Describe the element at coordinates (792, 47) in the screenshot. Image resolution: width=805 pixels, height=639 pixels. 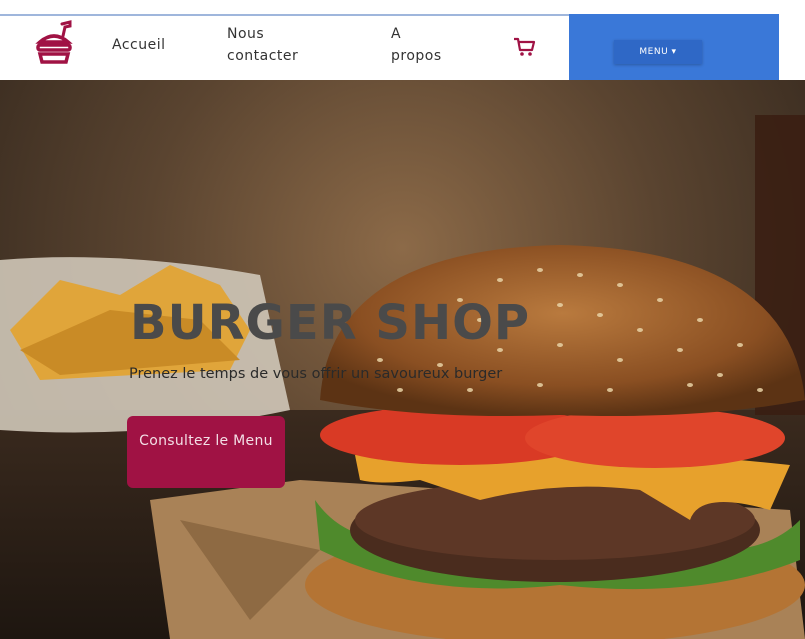
I see `navbar-right-edge` at that location.